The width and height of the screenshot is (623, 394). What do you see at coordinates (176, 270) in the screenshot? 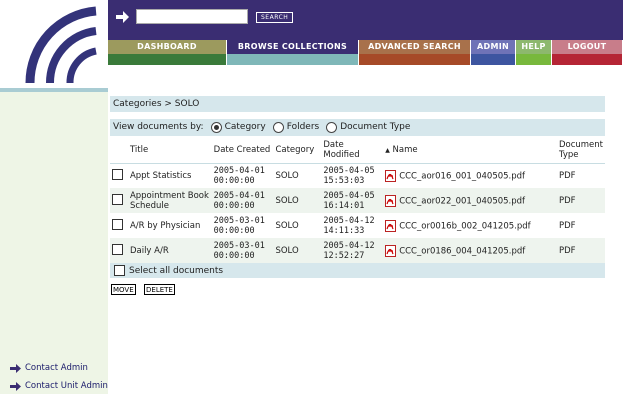
I see `select-all-label: Select all documents` at bounding box center [176, 270].